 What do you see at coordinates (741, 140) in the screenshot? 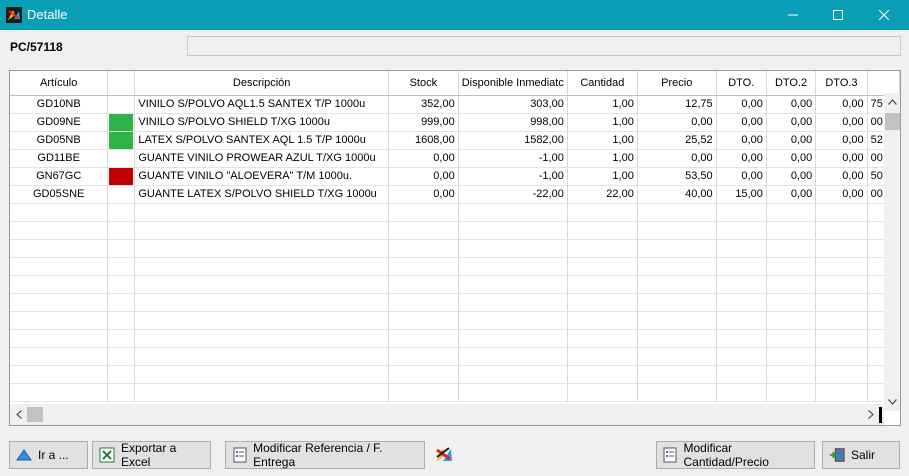
I see `cell-dto: 0,00` at bounding box center [741, 140].